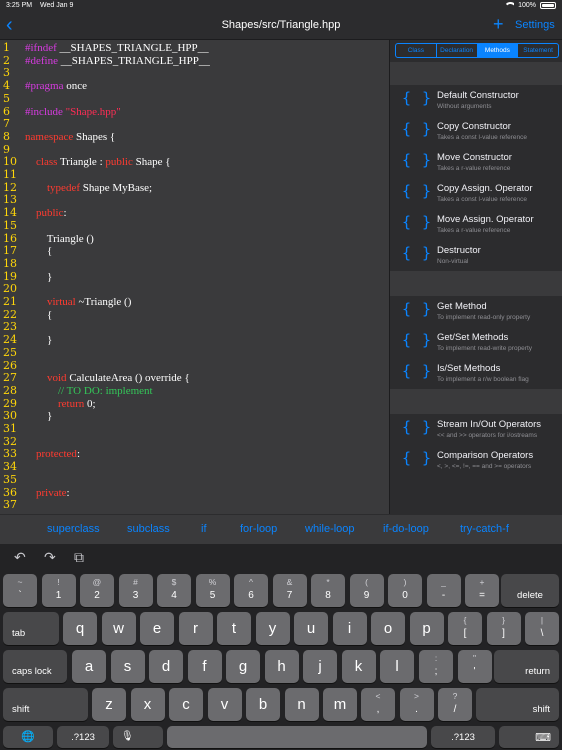 The image size is (562, 750). I want to click on mic-key: 🎙, so click(138, 737).